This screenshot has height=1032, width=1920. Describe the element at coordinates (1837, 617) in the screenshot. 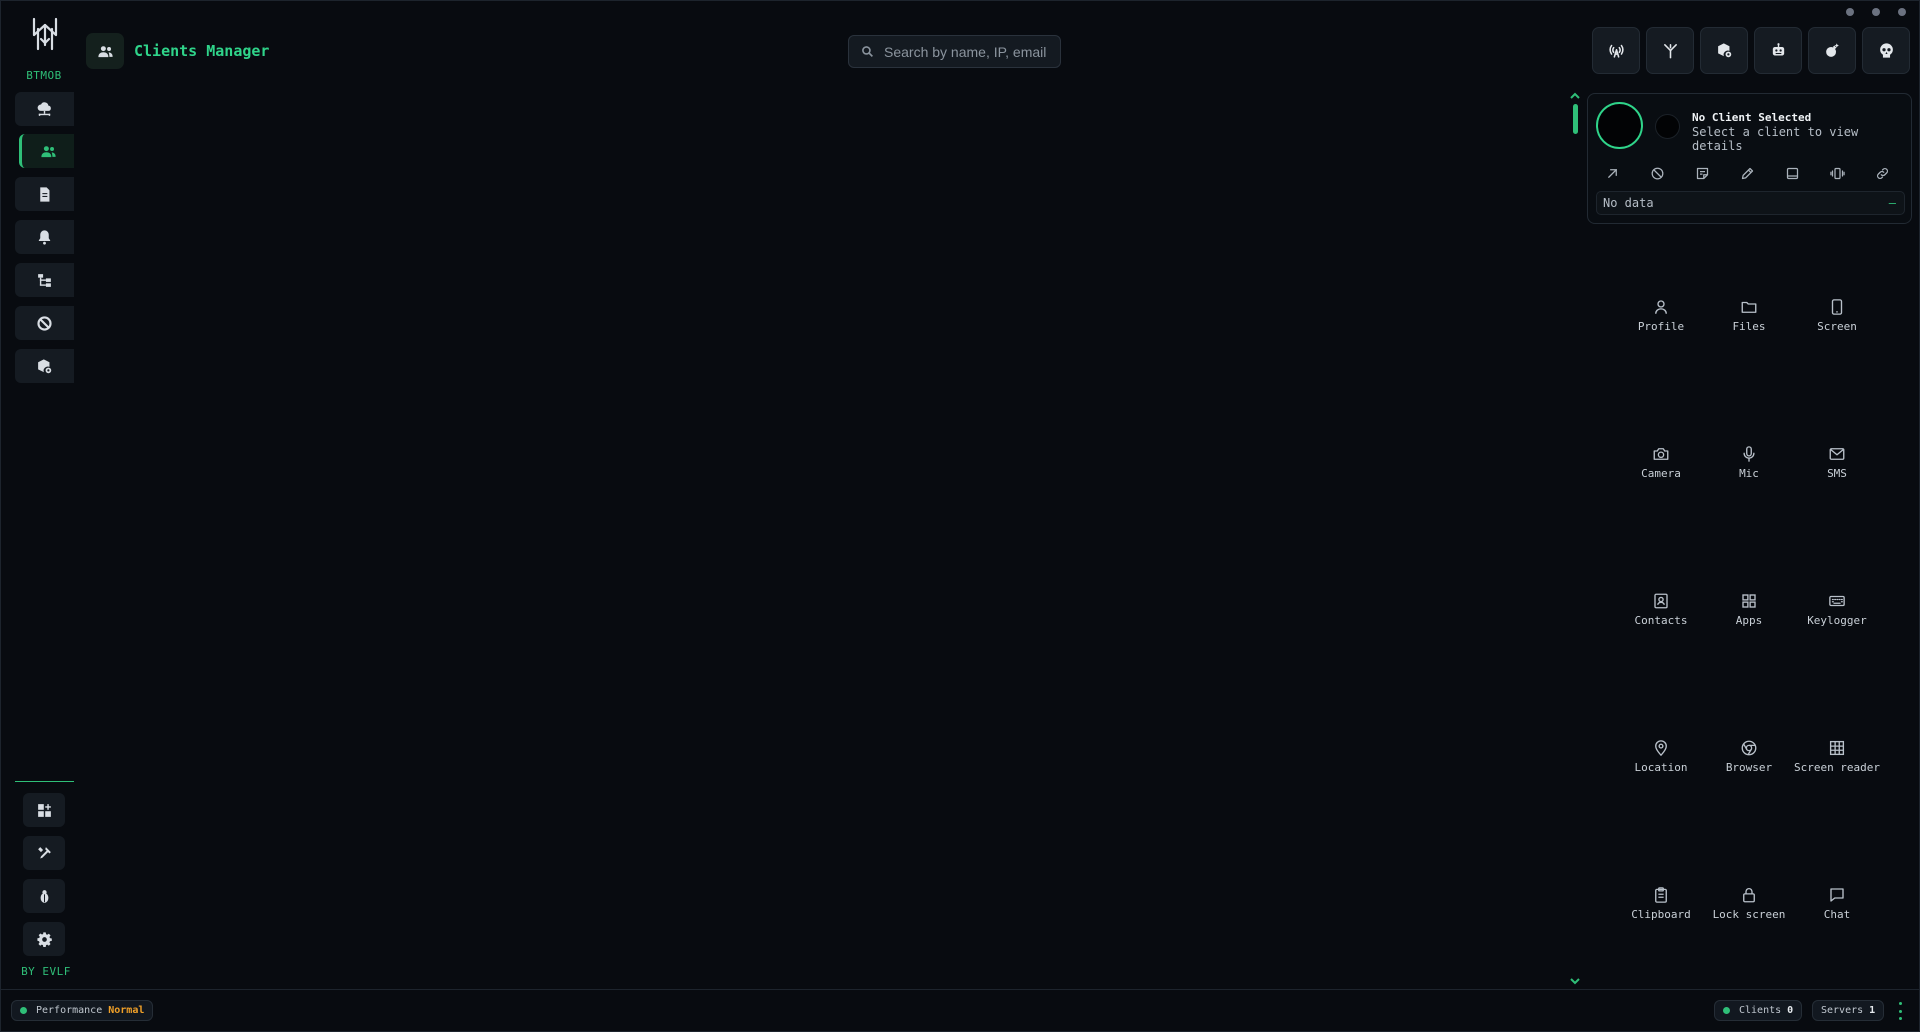

I see `feature-keylogger: Keylogger` at that location.